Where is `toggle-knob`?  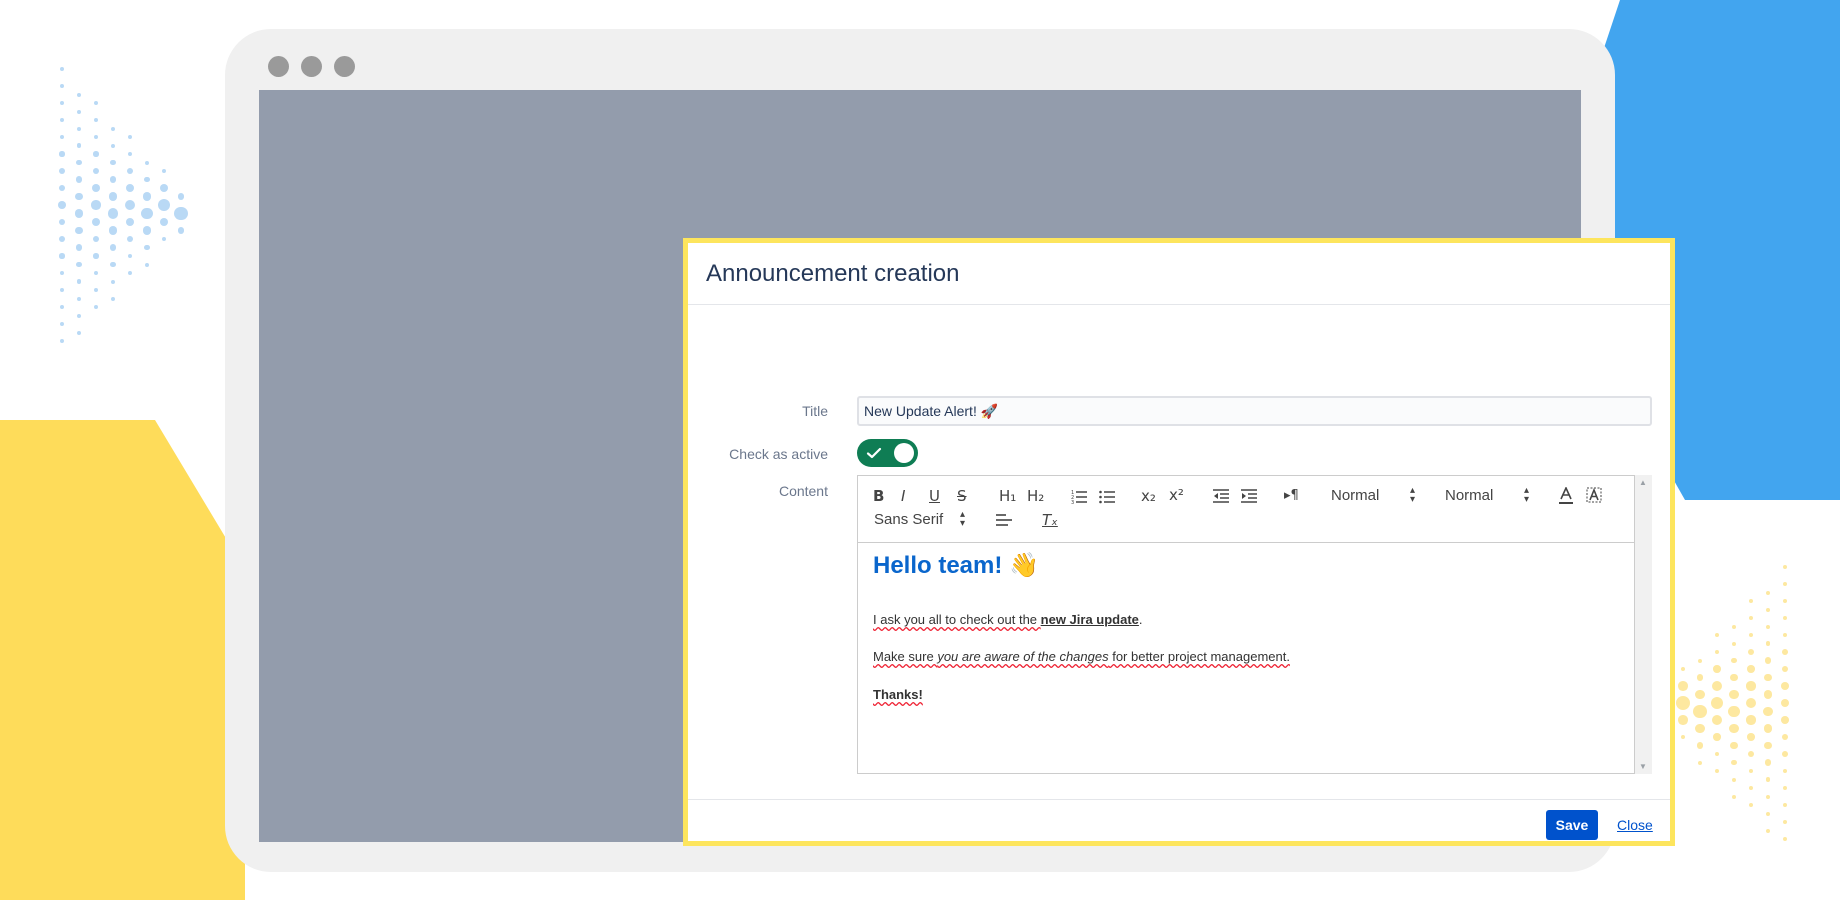
toggle-knob is located at coordinates (904, 453).